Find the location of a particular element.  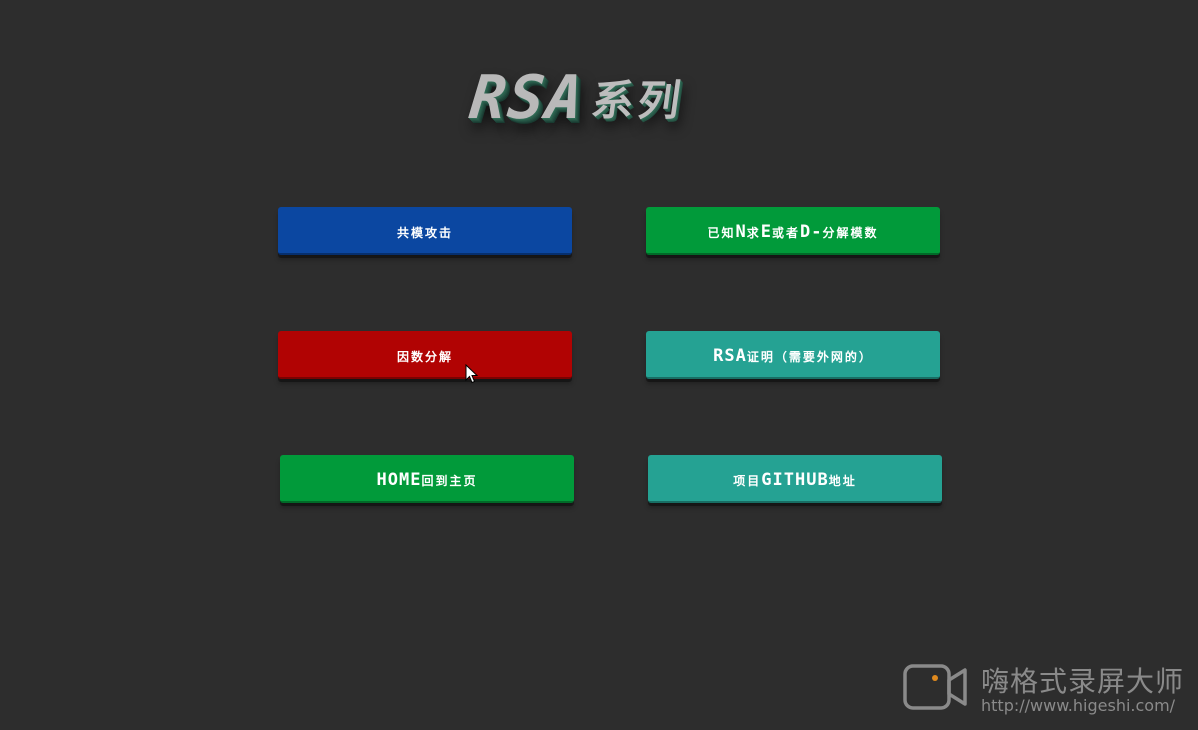

button-label: 因数分解 is located at coordinates (424, 356).